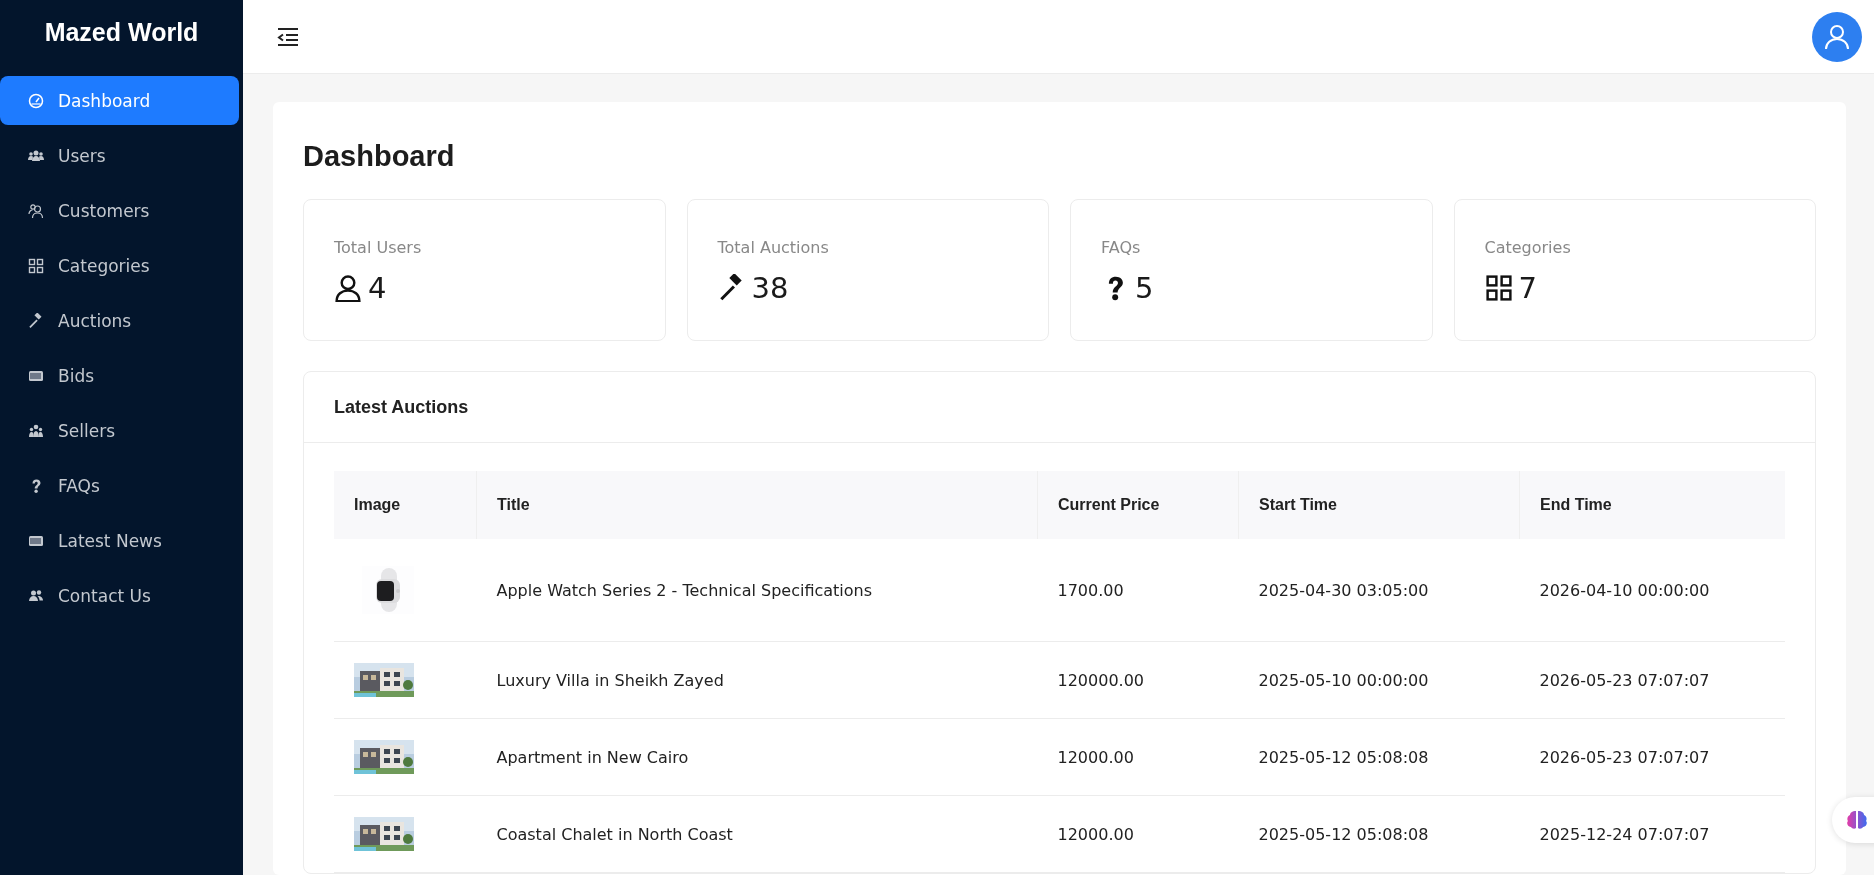  What do you see at coordinates (770, 288) in the screenshot?
I see `stat-value: 38` at bounding box center [770, 288].